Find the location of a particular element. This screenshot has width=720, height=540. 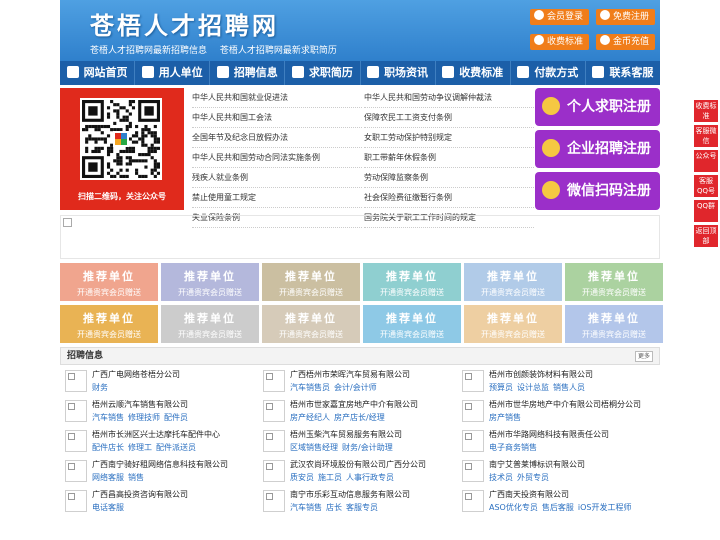

job-position-link: 修理技师 is located at coordinates (144, 417).